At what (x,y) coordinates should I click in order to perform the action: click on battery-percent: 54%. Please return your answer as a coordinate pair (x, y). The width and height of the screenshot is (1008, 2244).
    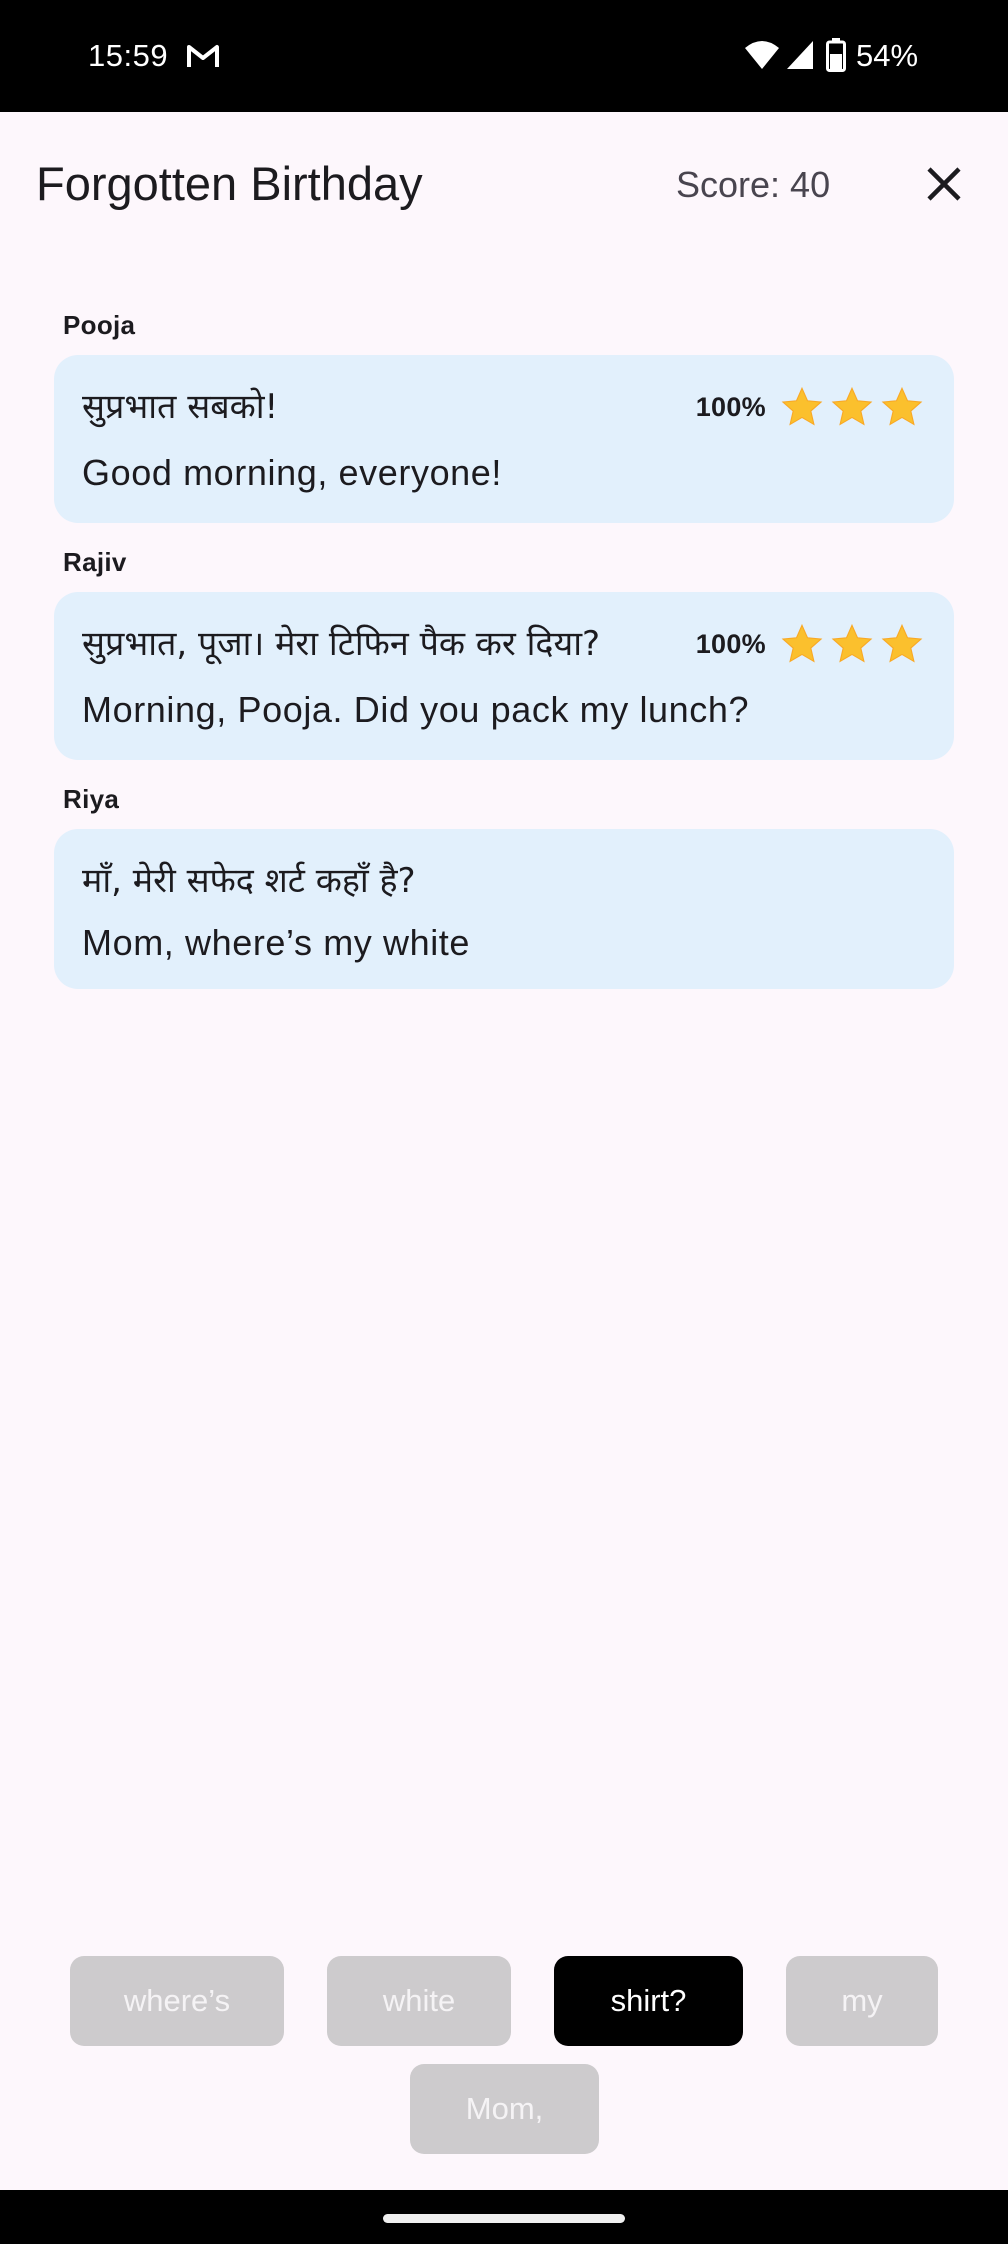
    Looking at the image, I should click on (887, 55).